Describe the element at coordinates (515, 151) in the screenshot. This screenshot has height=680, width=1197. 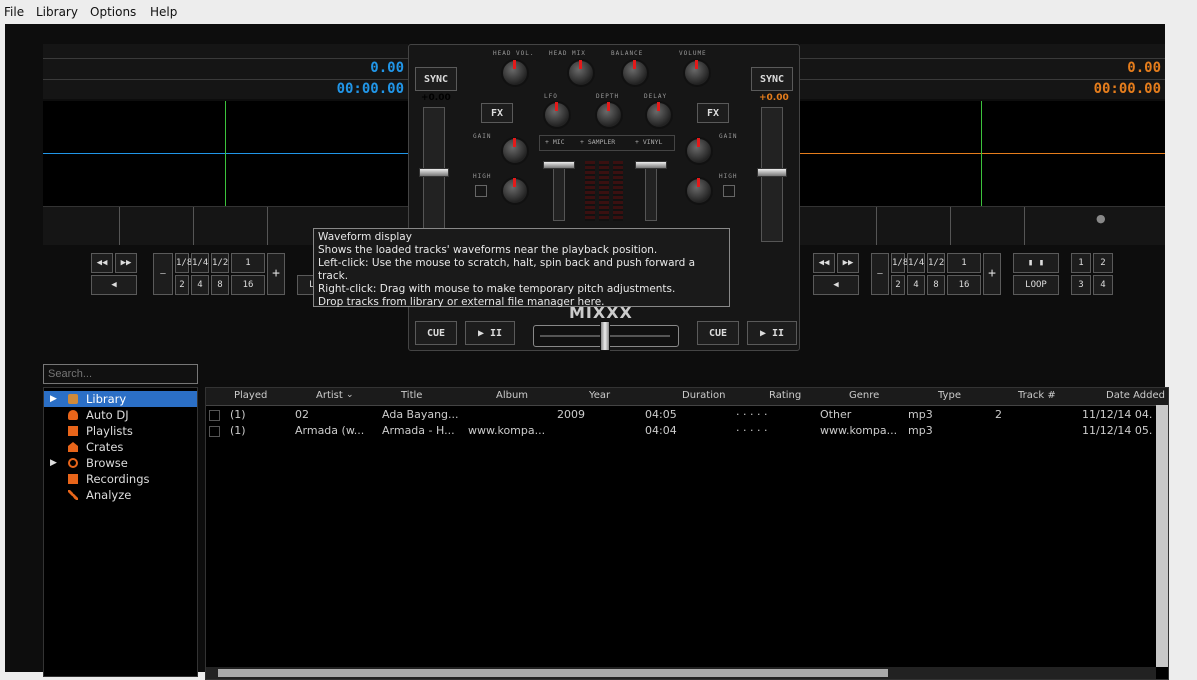
I see `deck1-gain-knob` at that location.